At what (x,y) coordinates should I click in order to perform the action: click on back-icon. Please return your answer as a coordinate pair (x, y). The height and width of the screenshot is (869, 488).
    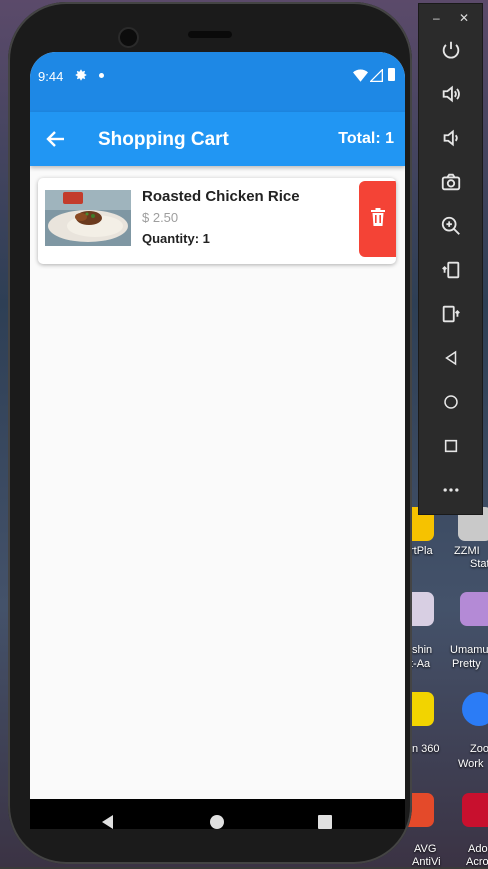
    Looking at the image, I should click on (451, 358).